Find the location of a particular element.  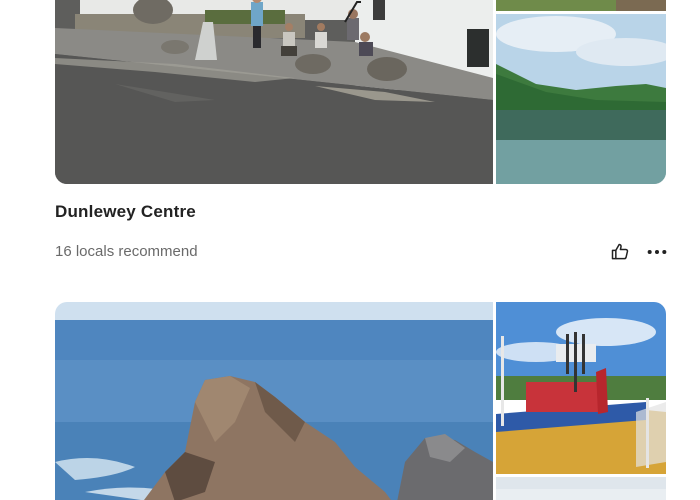

thumbs-up-icon is located at coordinates (620, 252).